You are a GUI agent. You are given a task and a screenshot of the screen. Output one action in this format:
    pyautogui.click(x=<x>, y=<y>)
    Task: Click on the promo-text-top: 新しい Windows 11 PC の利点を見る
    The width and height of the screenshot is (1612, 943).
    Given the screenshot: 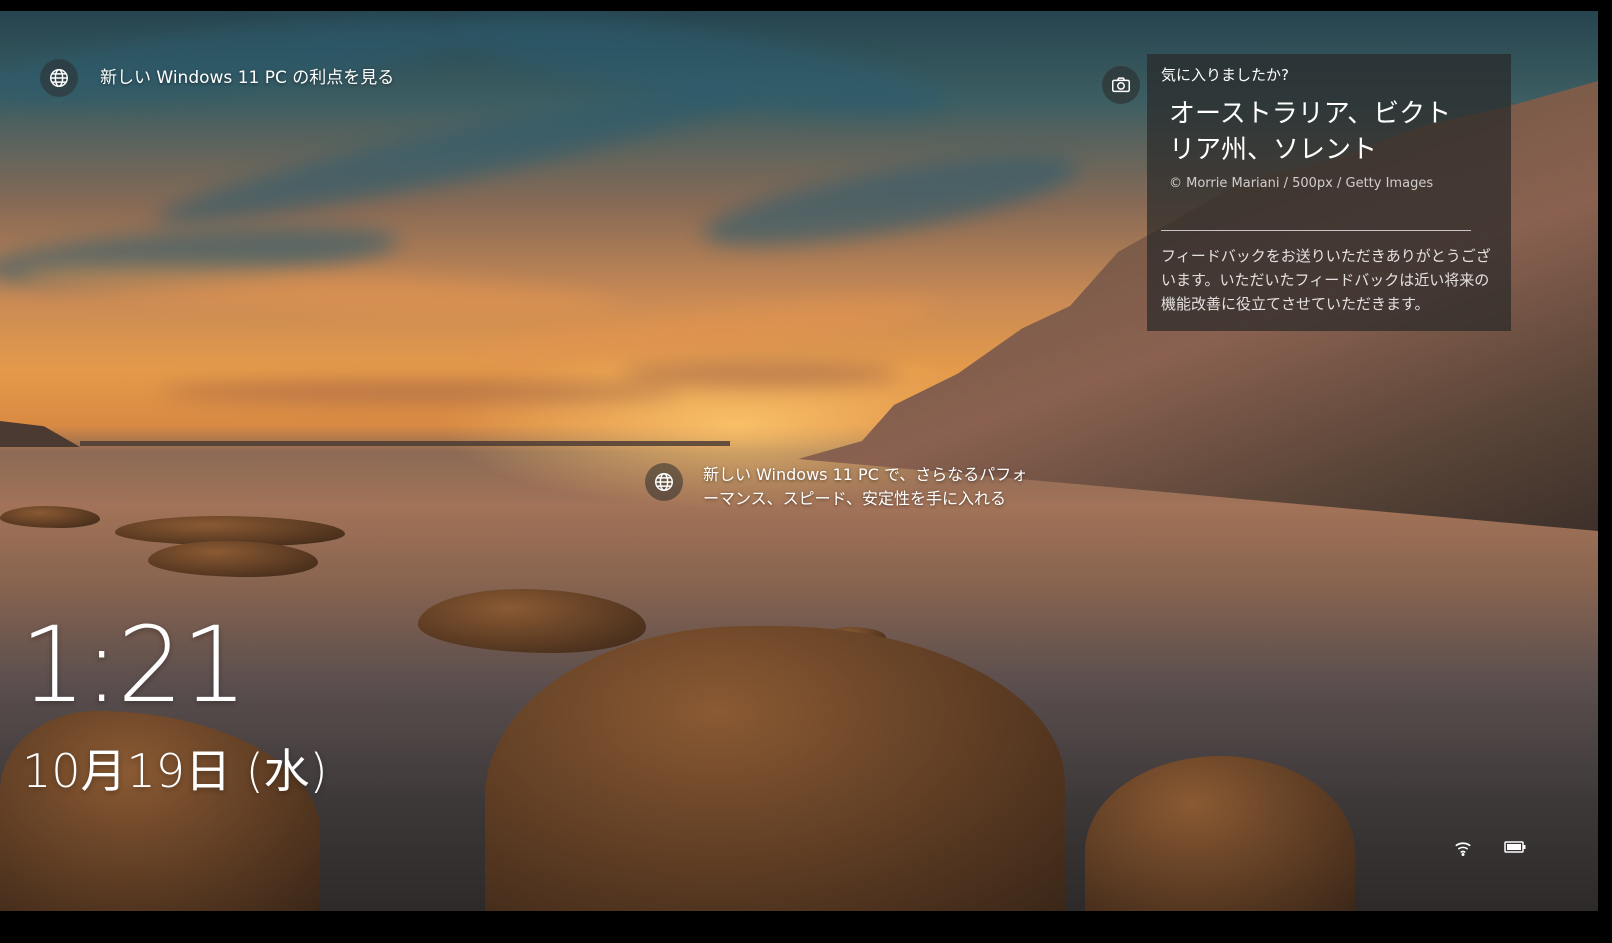 What is the action you would take?
    pyautogui.click(x=247, y=78)
    